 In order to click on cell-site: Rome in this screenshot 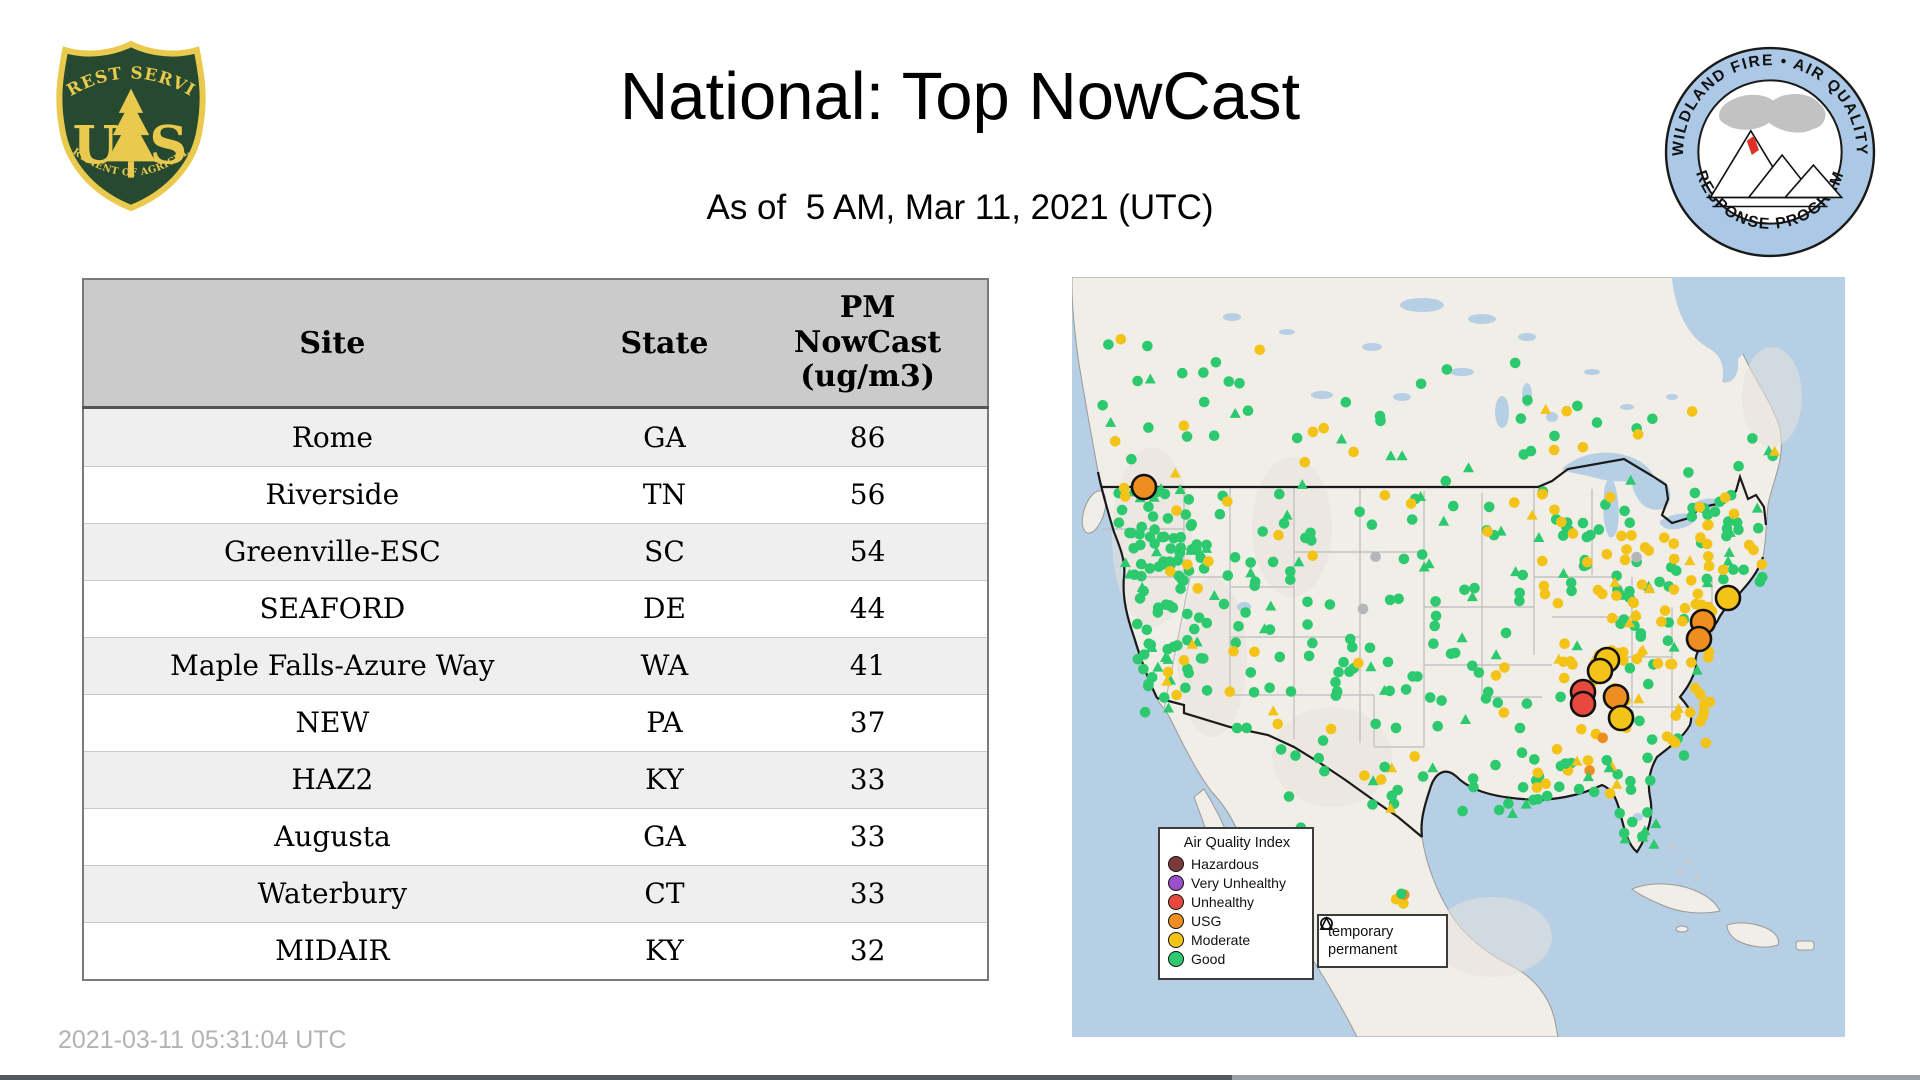, I will do `click(332, 437)`.